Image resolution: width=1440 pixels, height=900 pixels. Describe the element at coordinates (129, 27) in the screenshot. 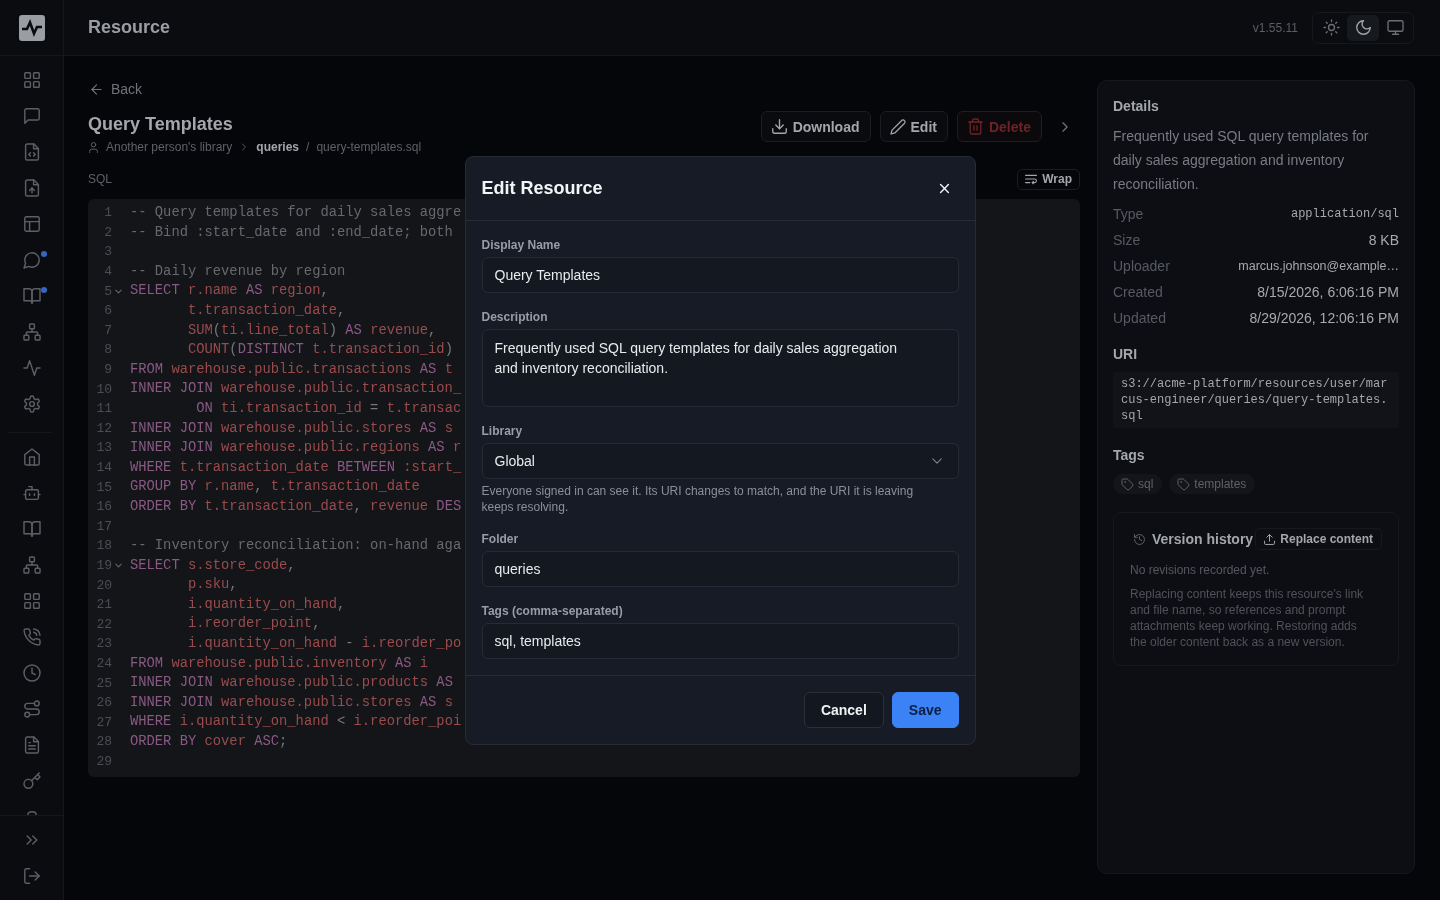

I see `header-title: Resource` at that location.